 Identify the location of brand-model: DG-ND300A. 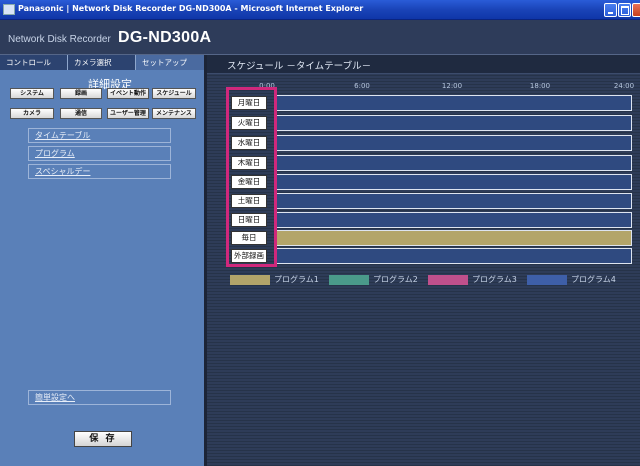
(165, 37).